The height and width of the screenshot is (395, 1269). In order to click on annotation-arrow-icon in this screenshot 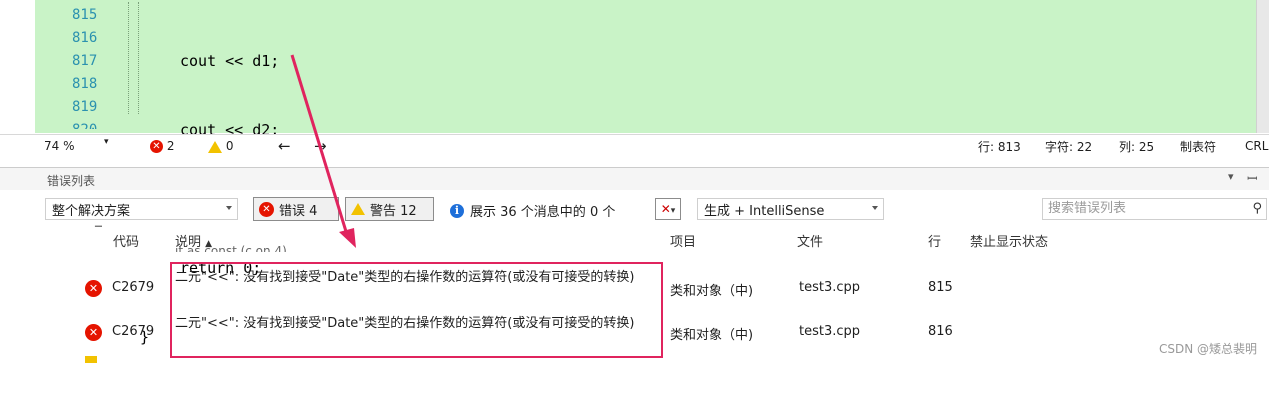, I will do `click(323, 151)`.